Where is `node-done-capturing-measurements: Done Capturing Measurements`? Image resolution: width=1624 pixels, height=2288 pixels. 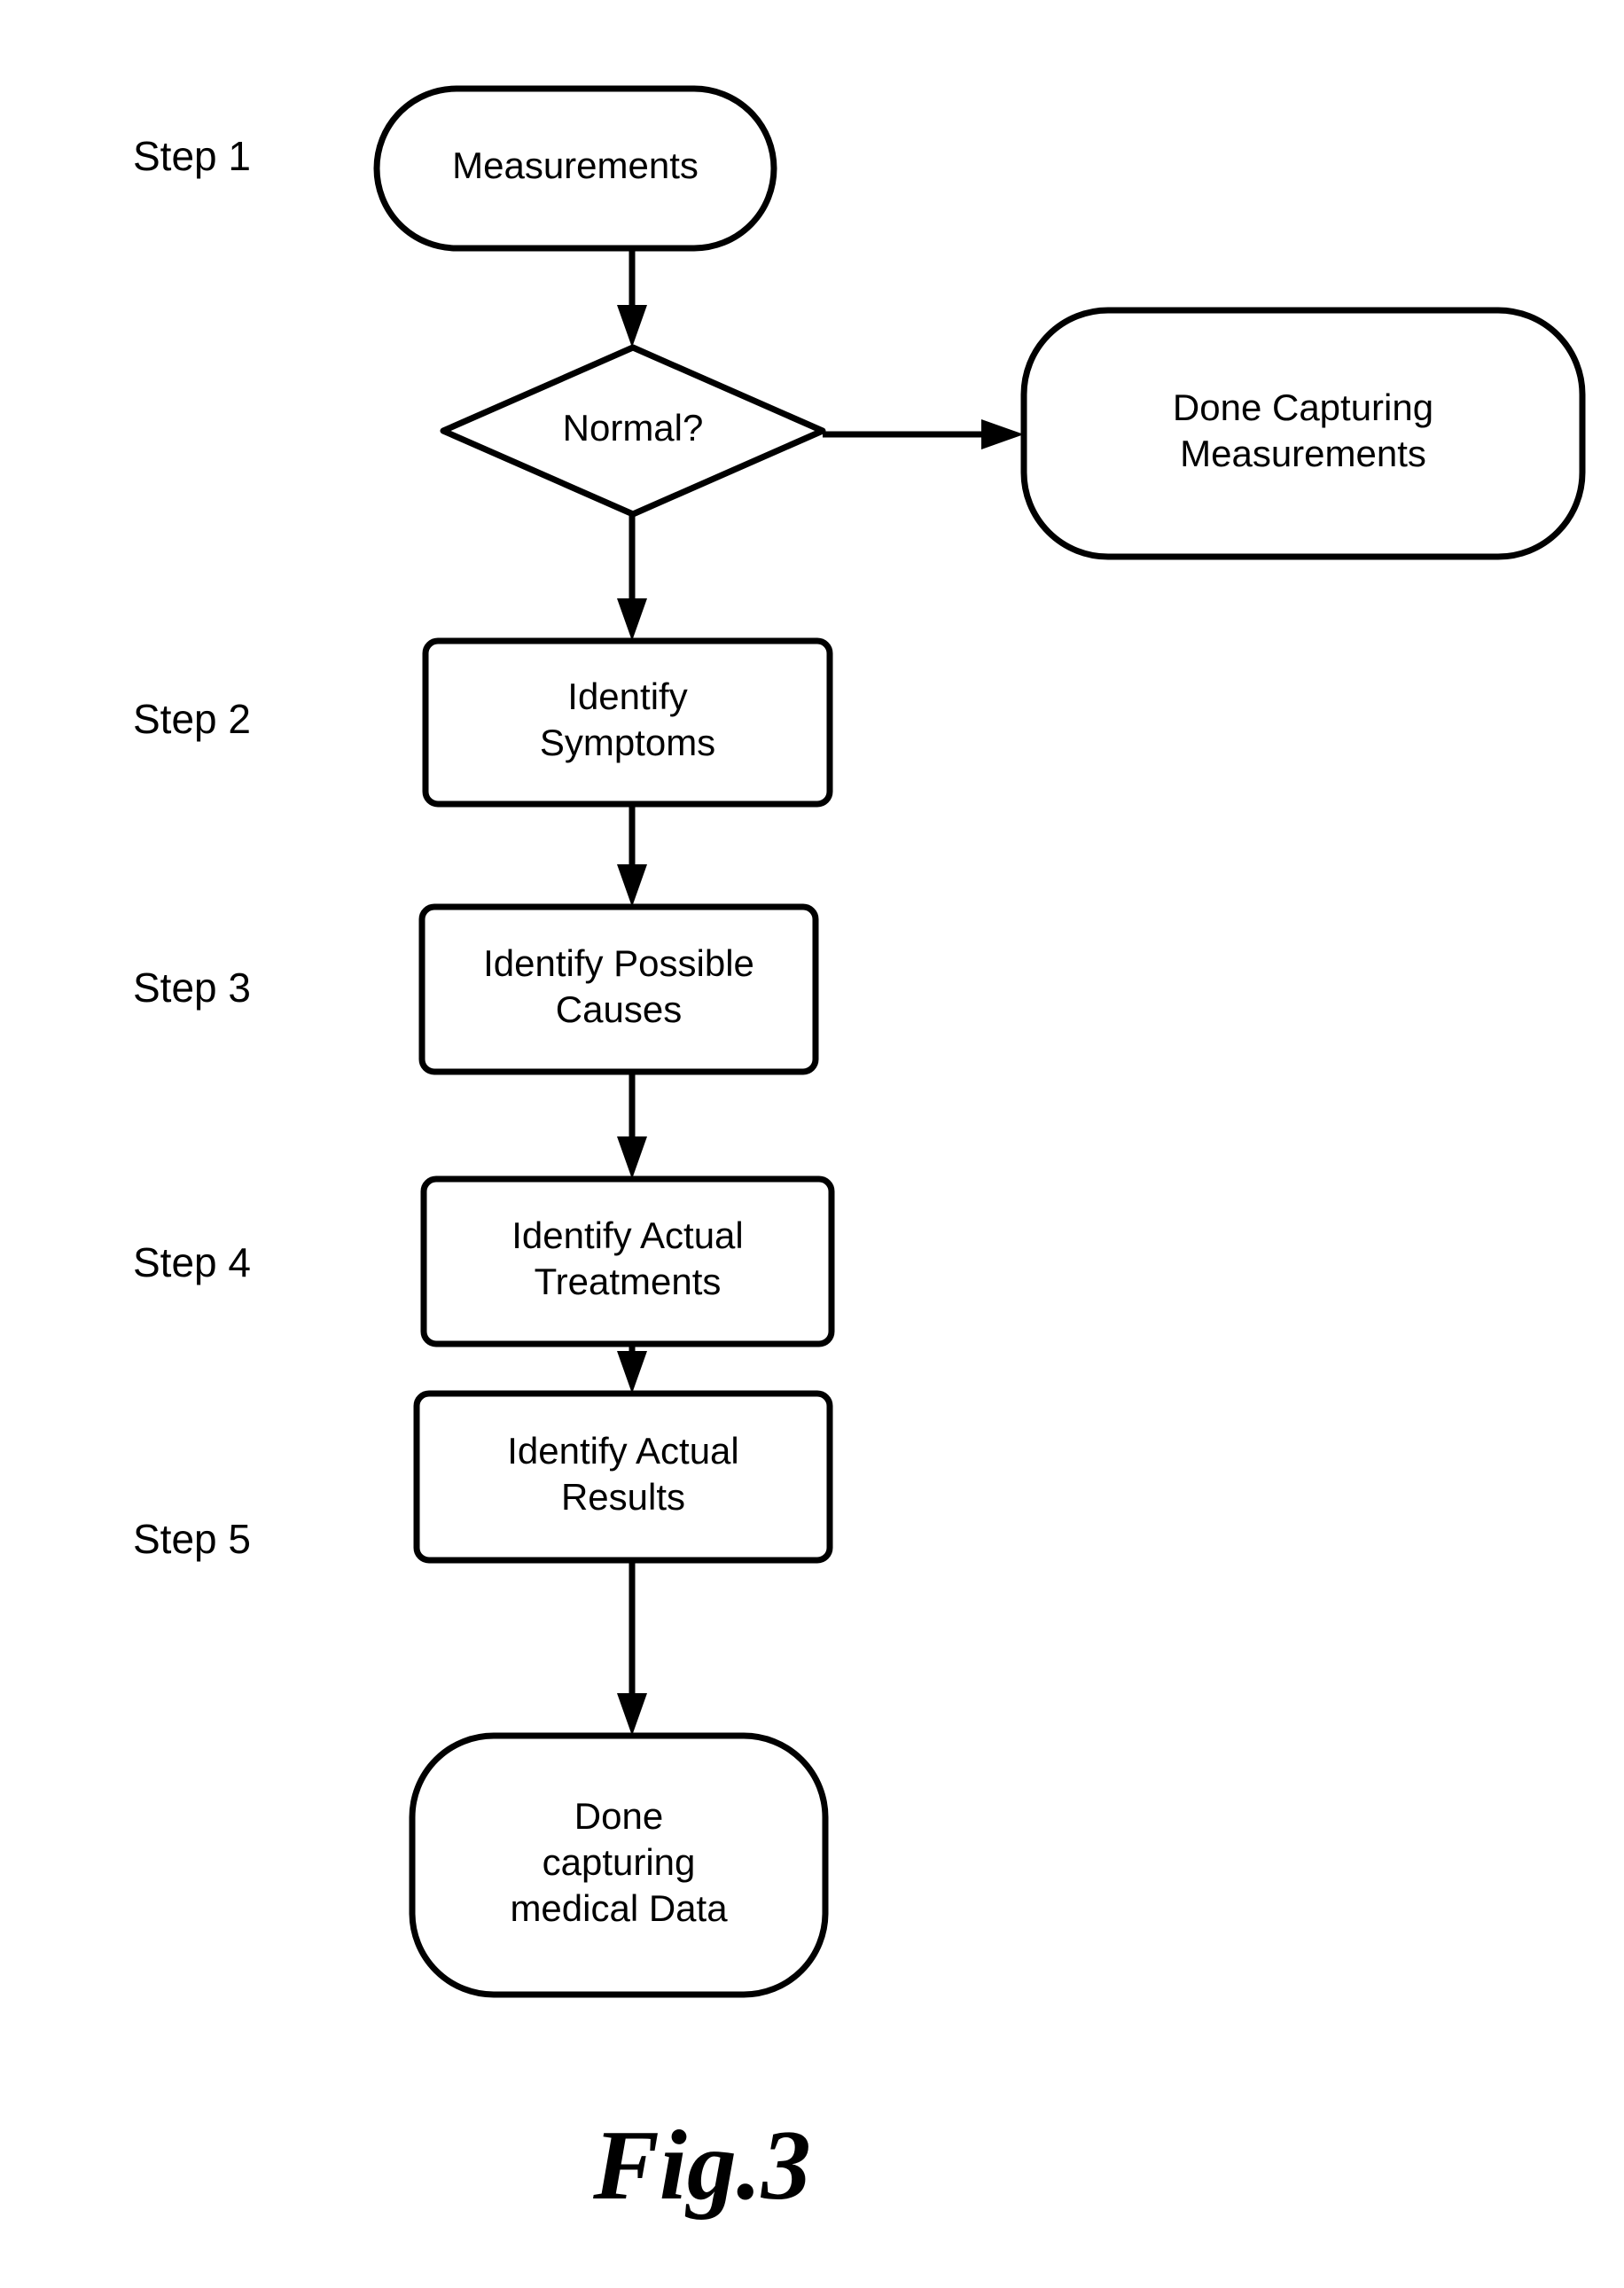 node-done-capturing-measurements: Done Capturing Measurements is located at coordinates (1303, 433).